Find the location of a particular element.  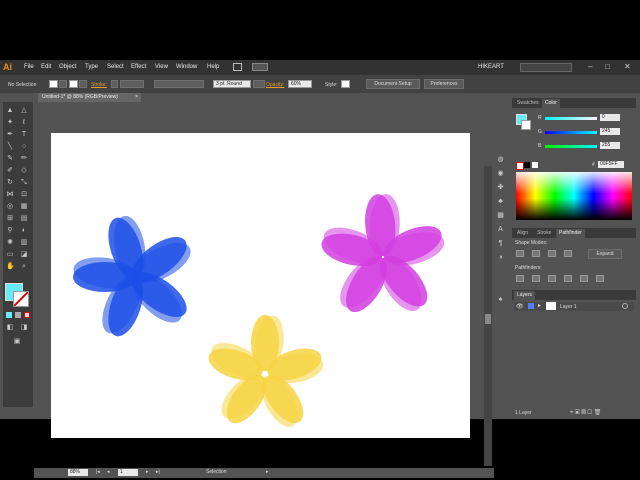

selection-tool-icon: ▲ is located at coordinates (10, 111).